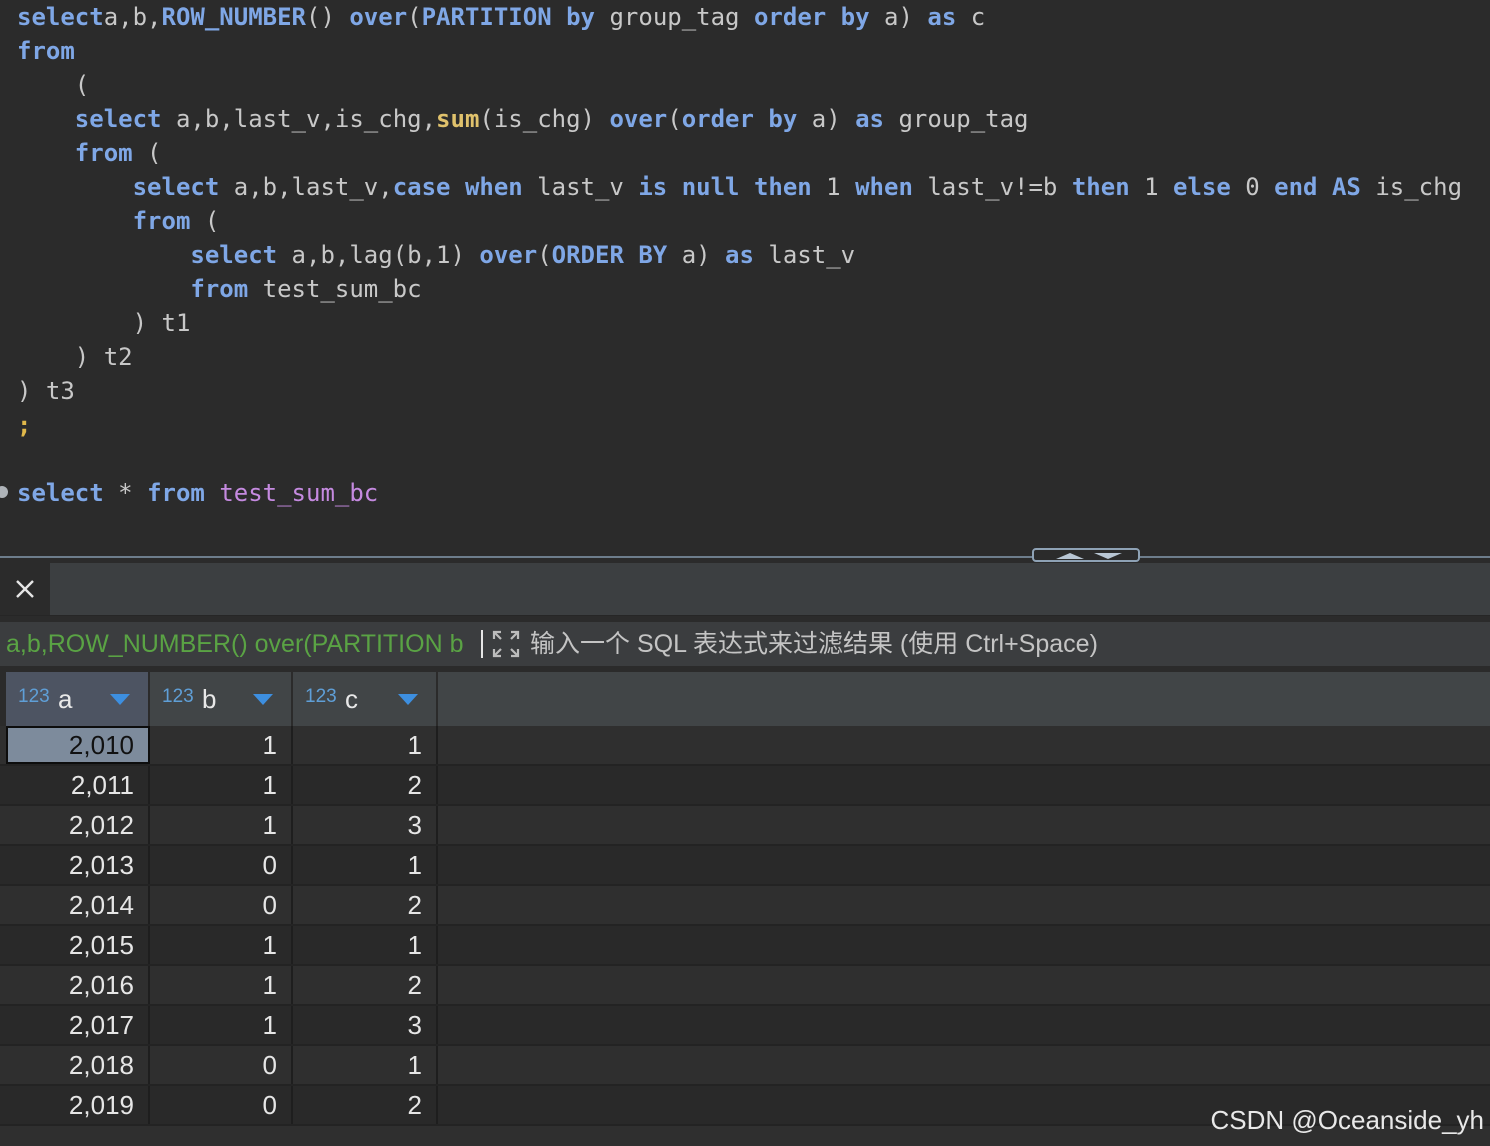 The width and height of the screenshot is (1490, 1146). What do you see at coordinates (745, 746) in the screenshot?
I see `table-row: 2,010 1 1` at bounding box center [745, 746].